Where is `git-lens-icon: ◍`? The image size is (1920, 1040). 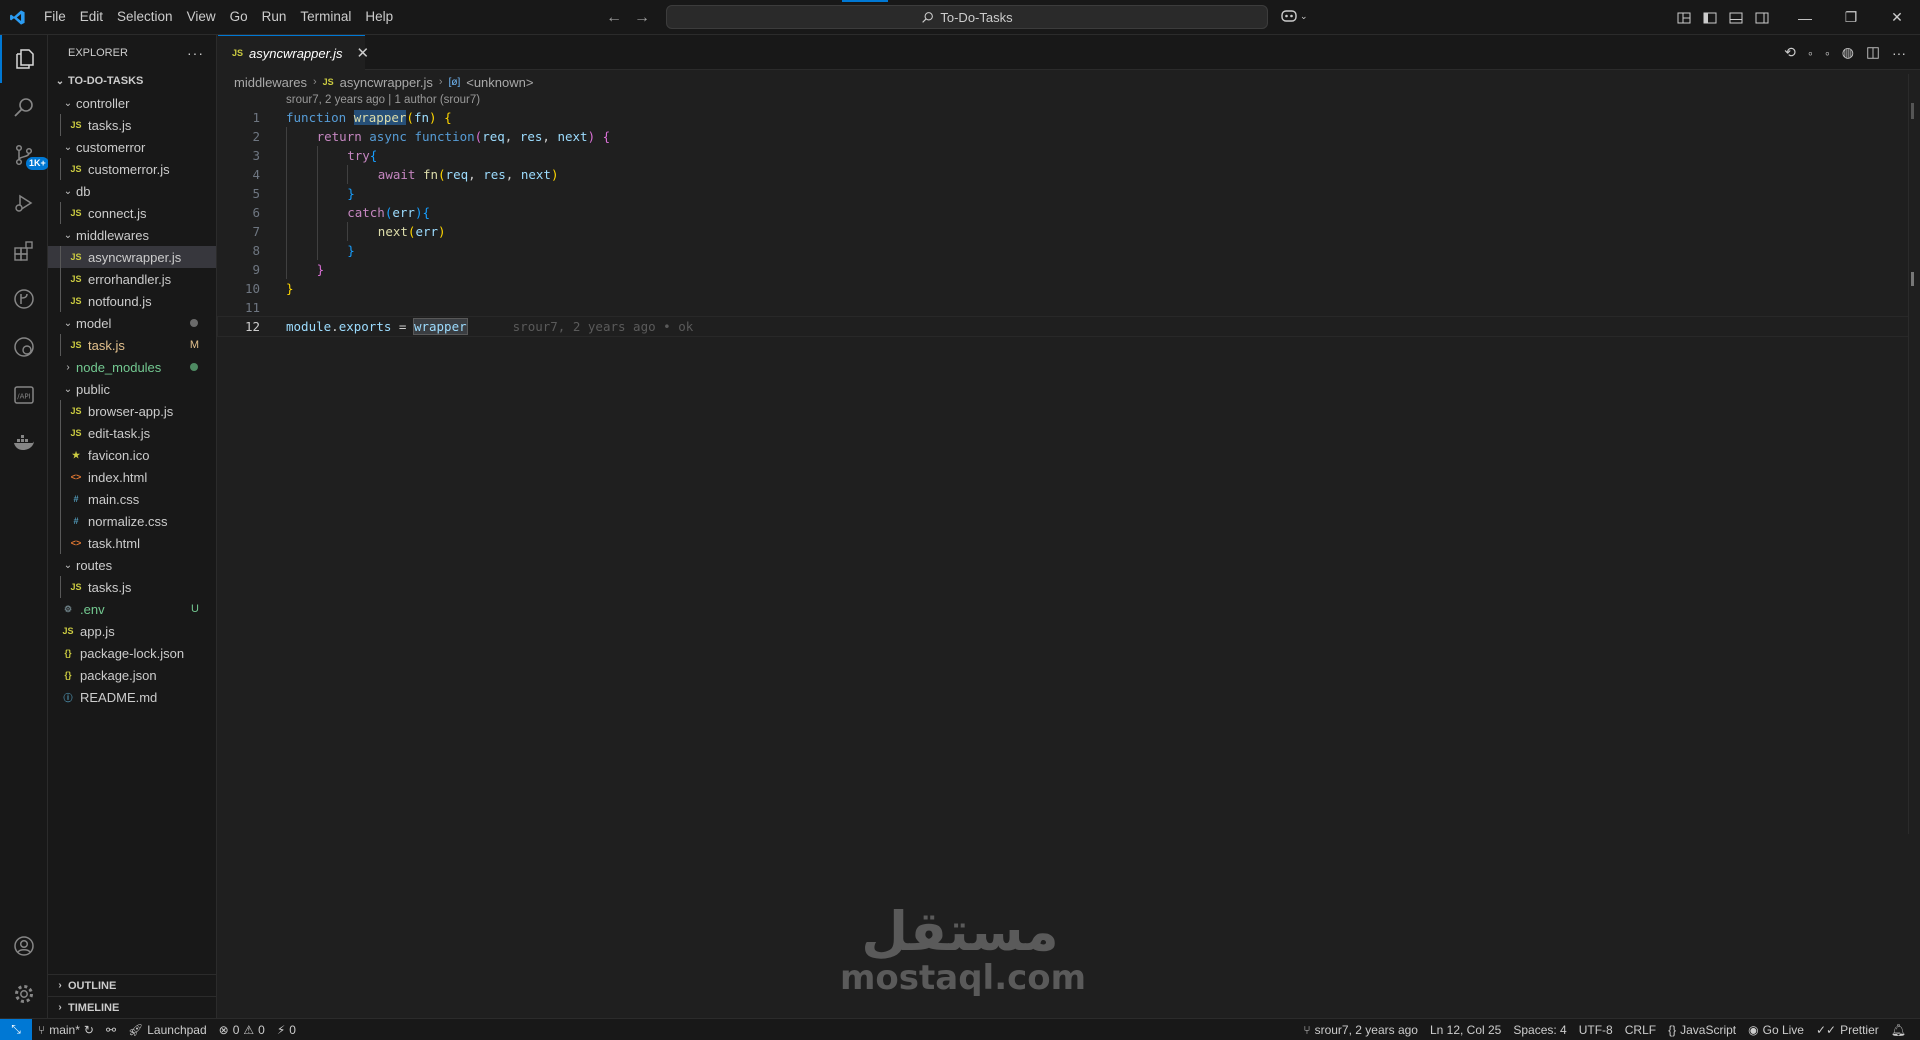
git-lens-icon: ◍ is located at coordinates (1848, 52).